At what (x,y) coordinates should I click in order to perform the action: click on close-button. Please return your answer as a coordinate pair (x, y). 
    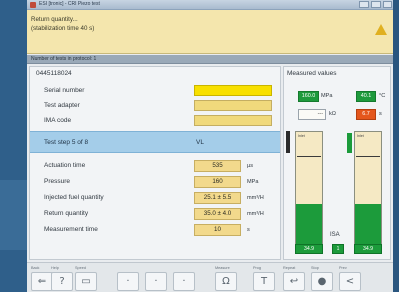
    Looking at the image, I should click on (387, 4).